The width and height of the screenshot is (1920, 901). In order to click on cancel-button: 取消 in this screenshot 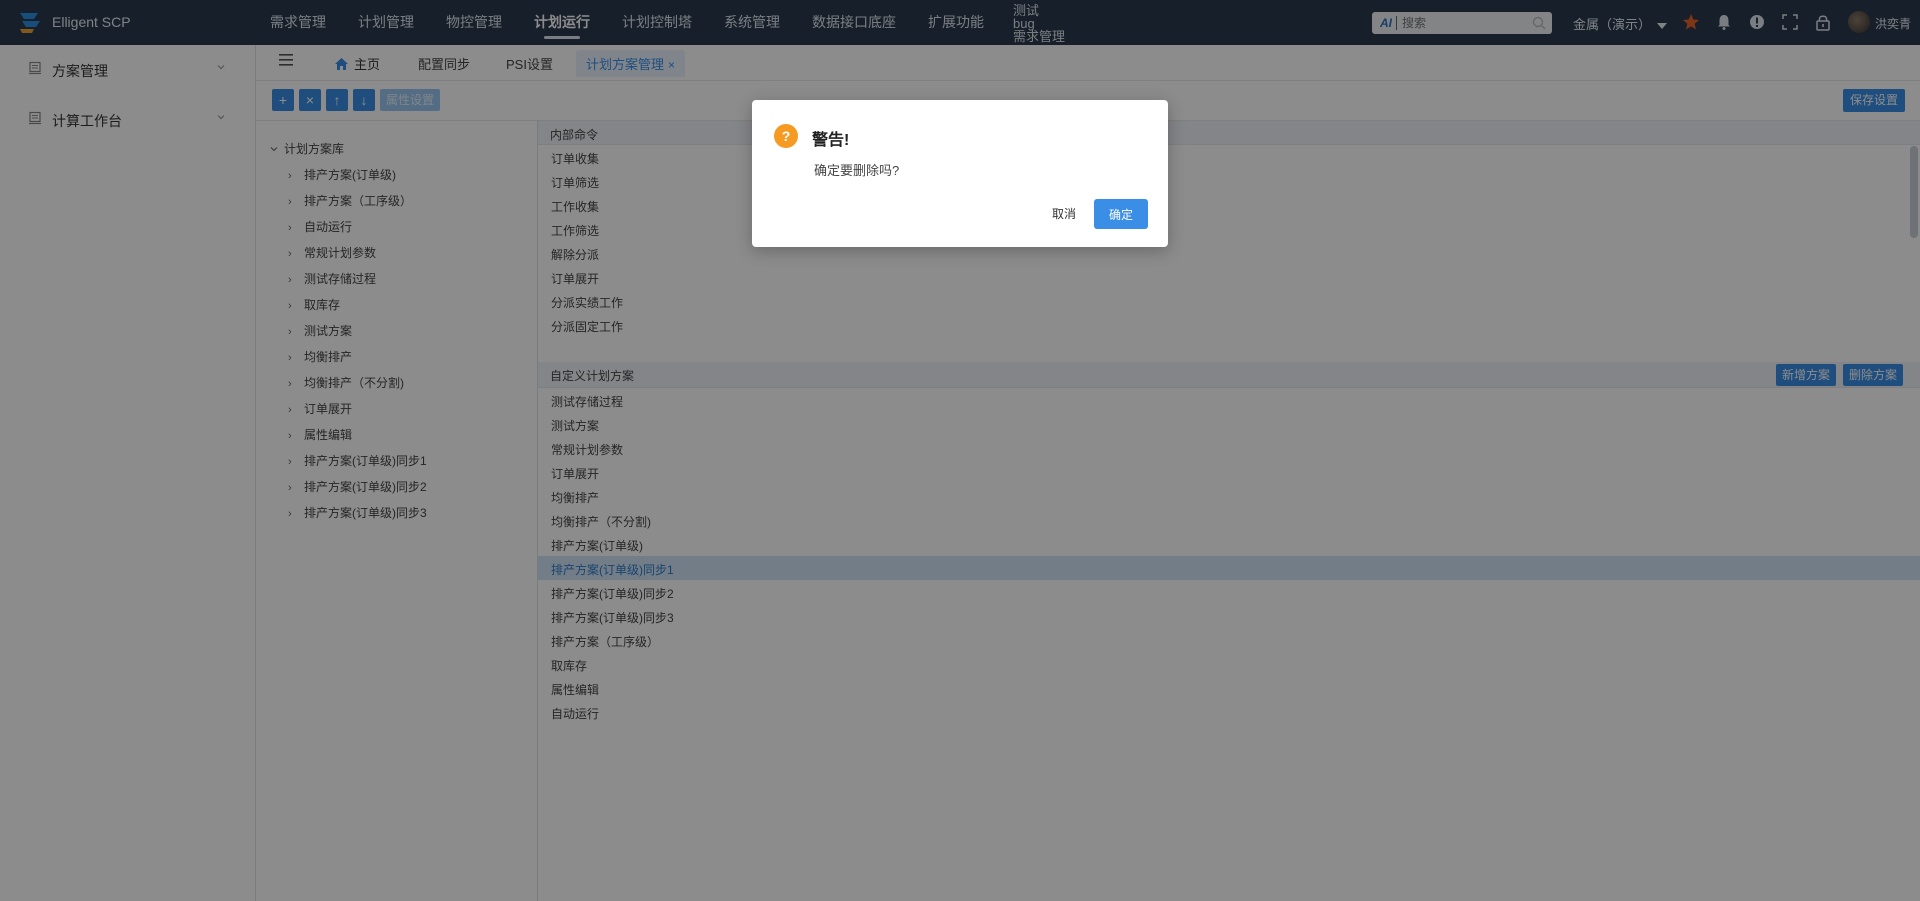, I will do `click(1064, 213)`.